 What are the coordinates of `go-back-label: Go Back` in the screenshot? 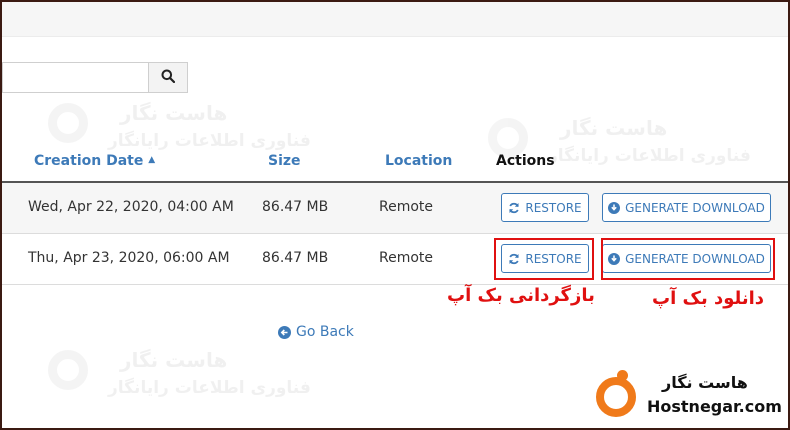 It's located at (325, 332).